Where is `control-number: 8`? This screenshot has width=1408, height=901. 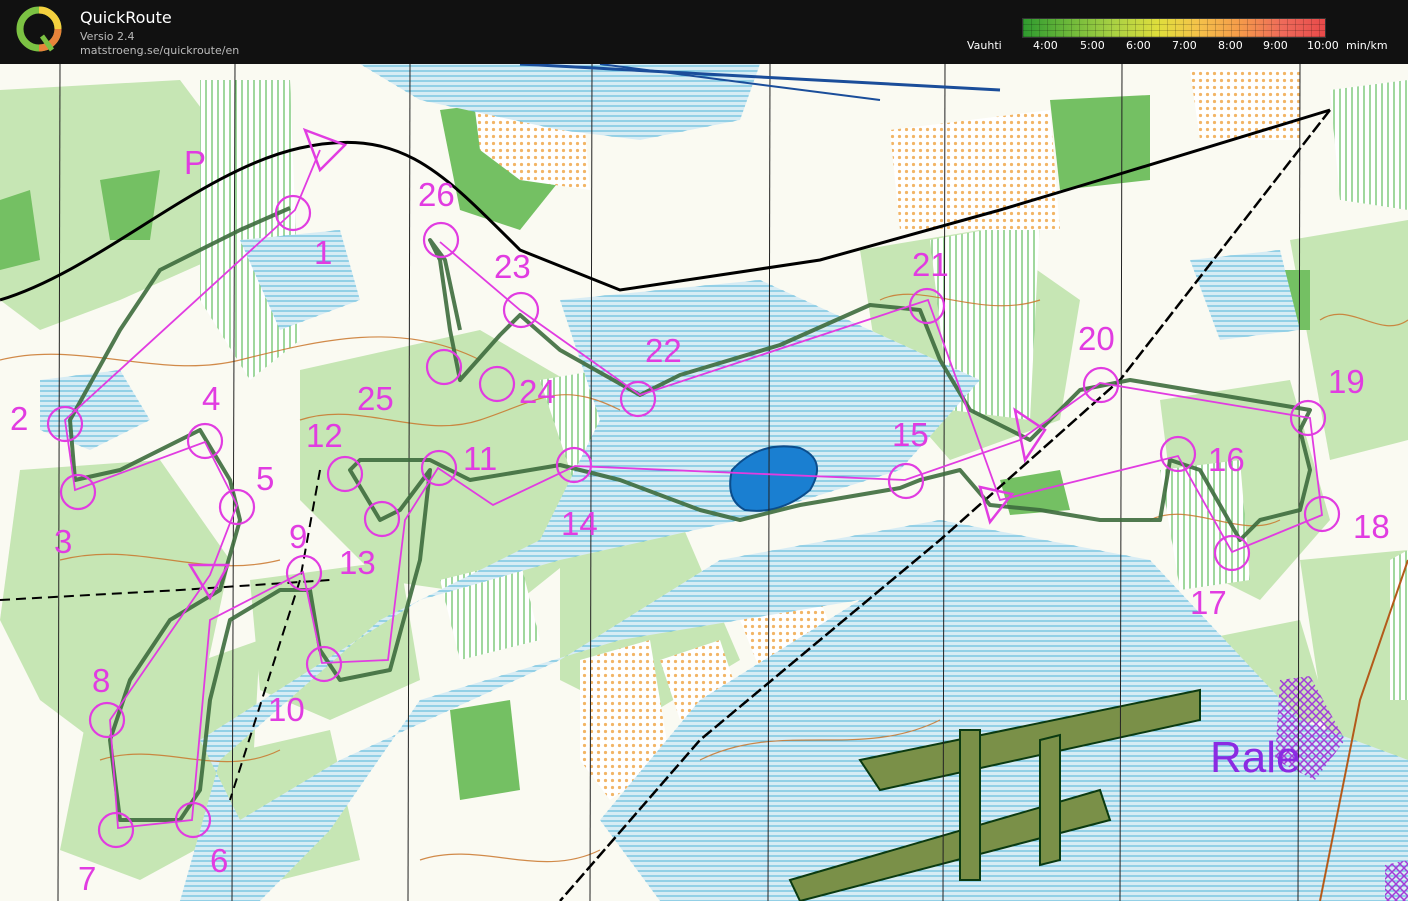 control-number: 8 is located at coordinates (101, 680).